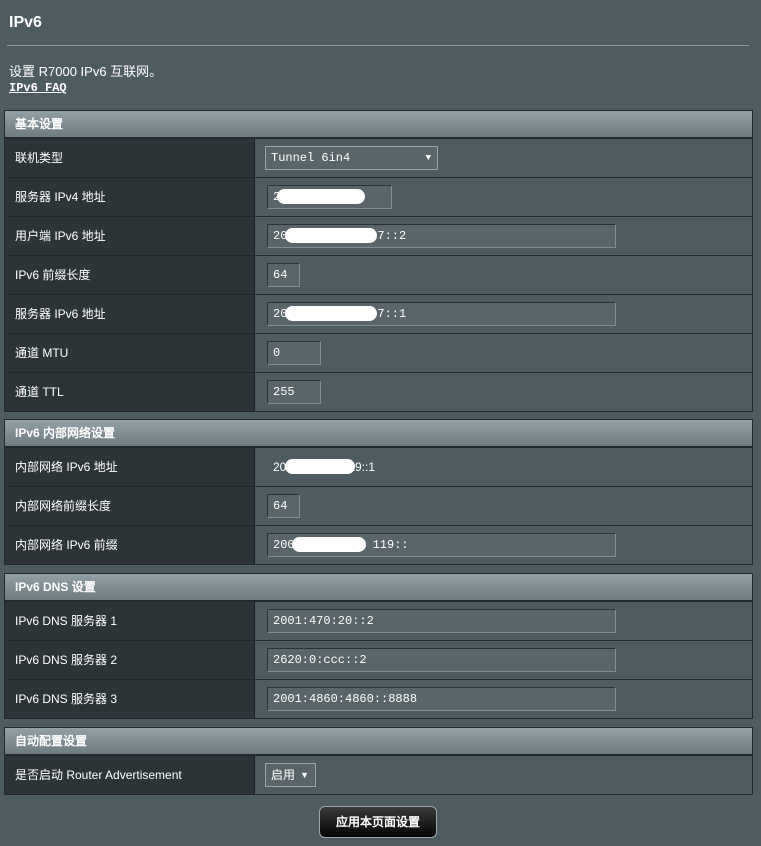 The image size is (761, 846). What do you see at coordinates (130, 699) in the screenshot?
I see `dns3-label: IPv6 DNS 服务器 3` at bounding box center [130, 699].